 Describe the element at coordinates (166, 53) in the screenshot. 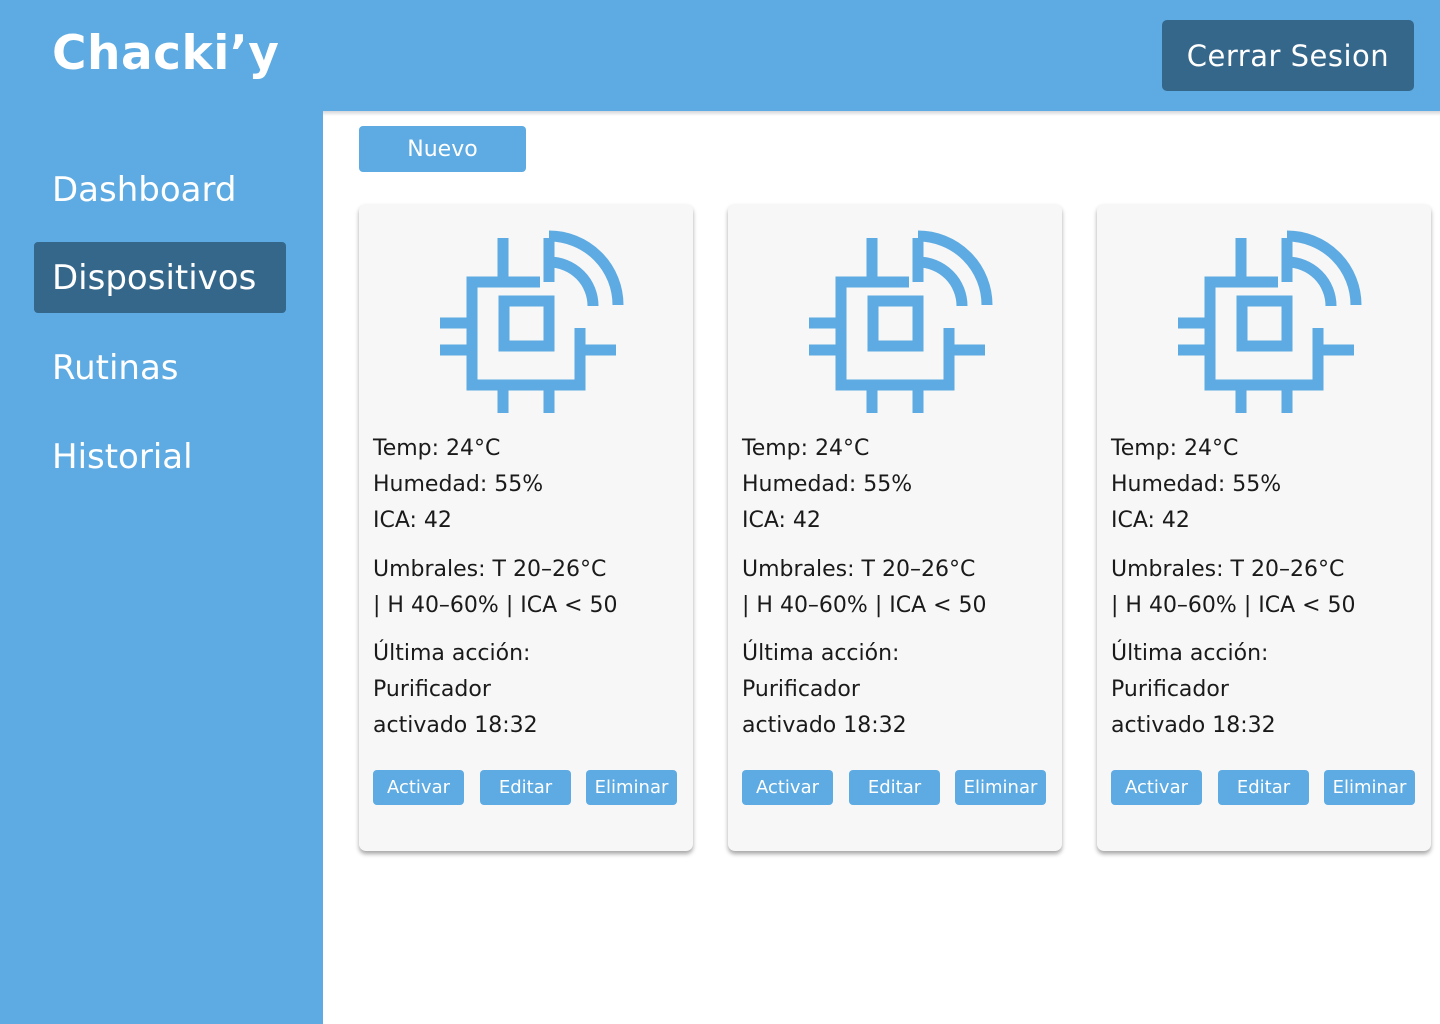

I see `app-logo: Chacki’y` at that location.